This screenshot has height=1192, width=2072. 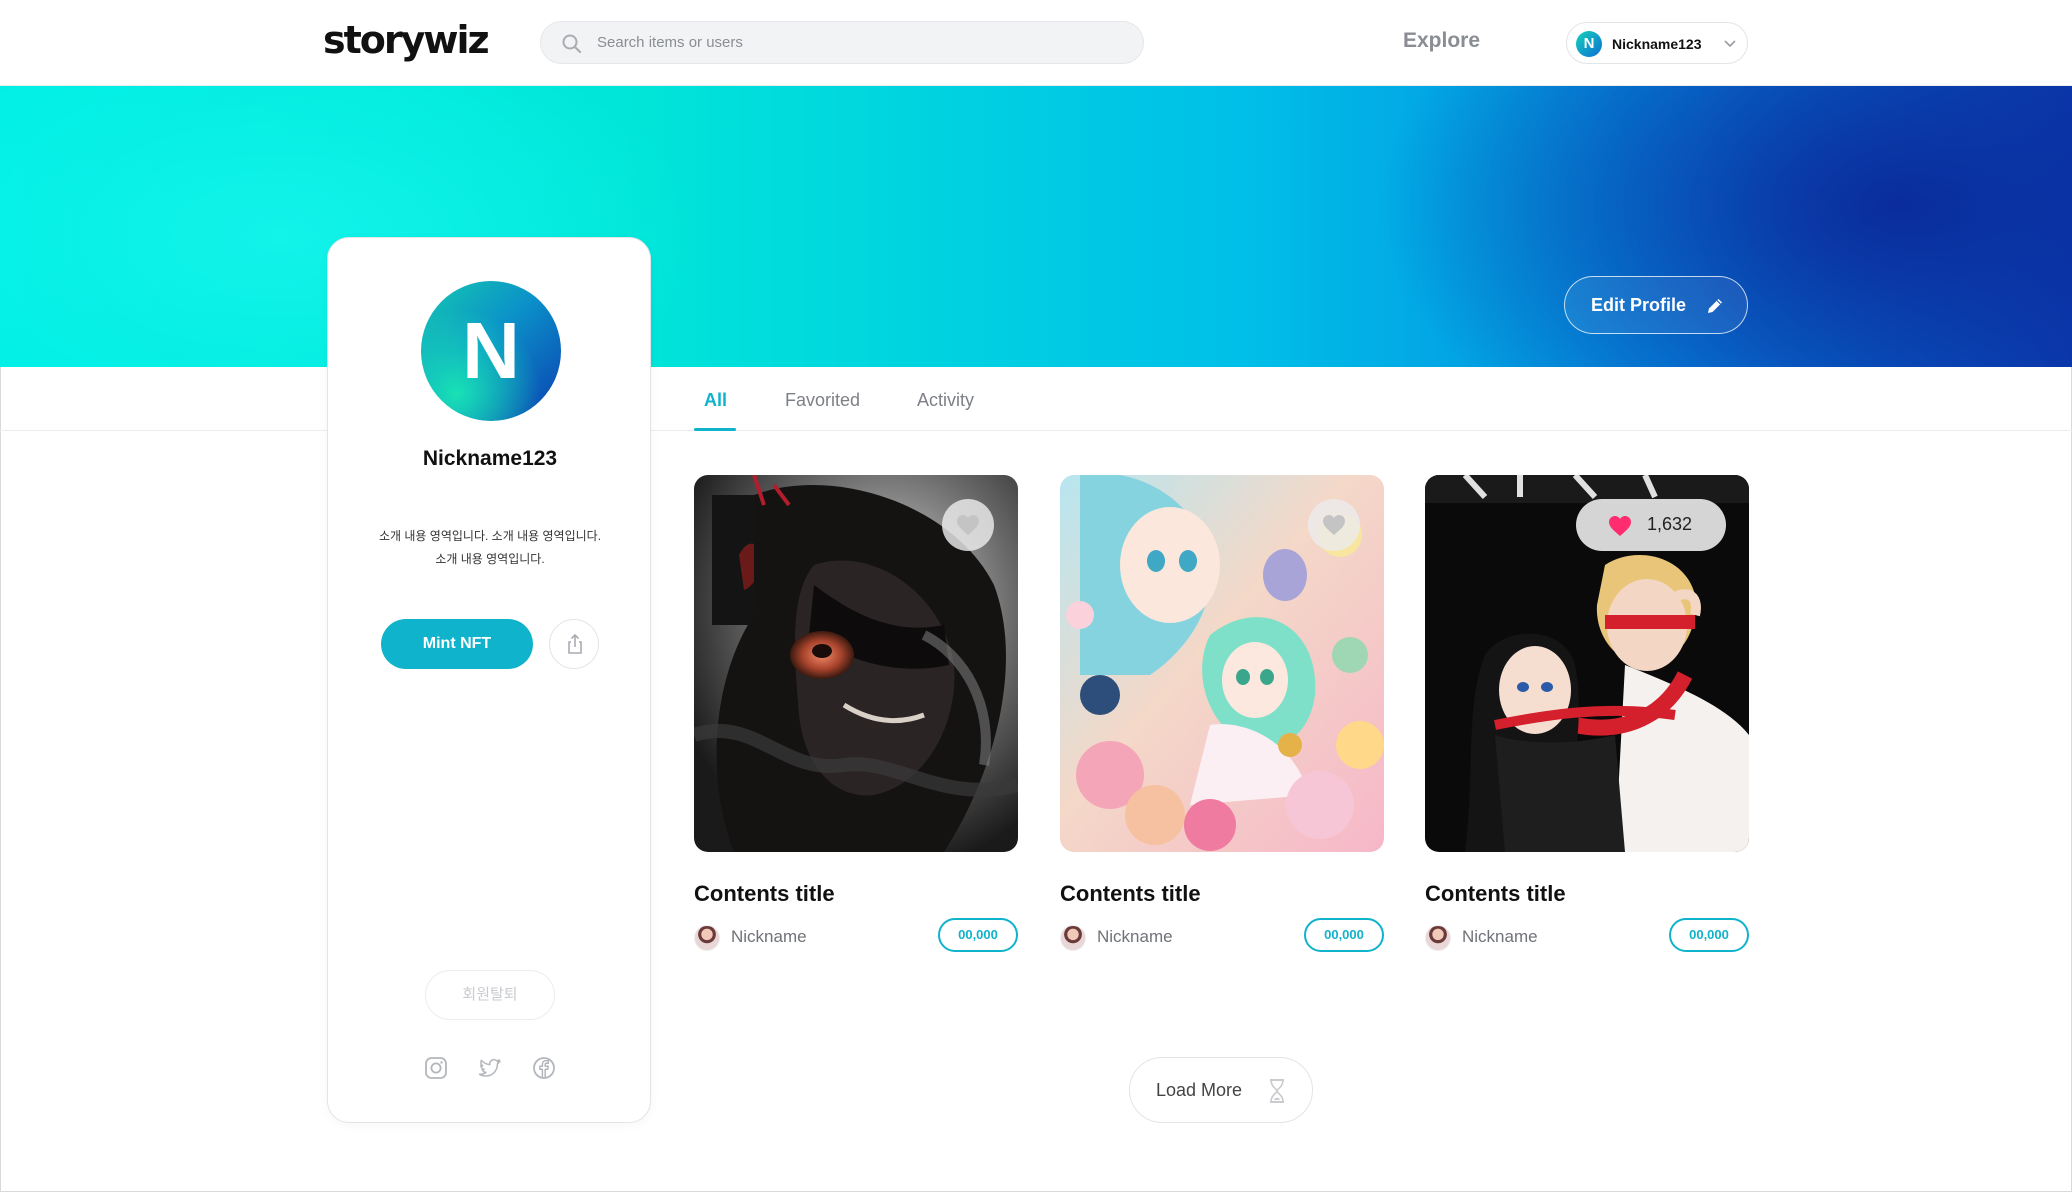 I want to click on top-navigation-bar: storywiz Explore N Nickname123, so click(x=1036, y=43).